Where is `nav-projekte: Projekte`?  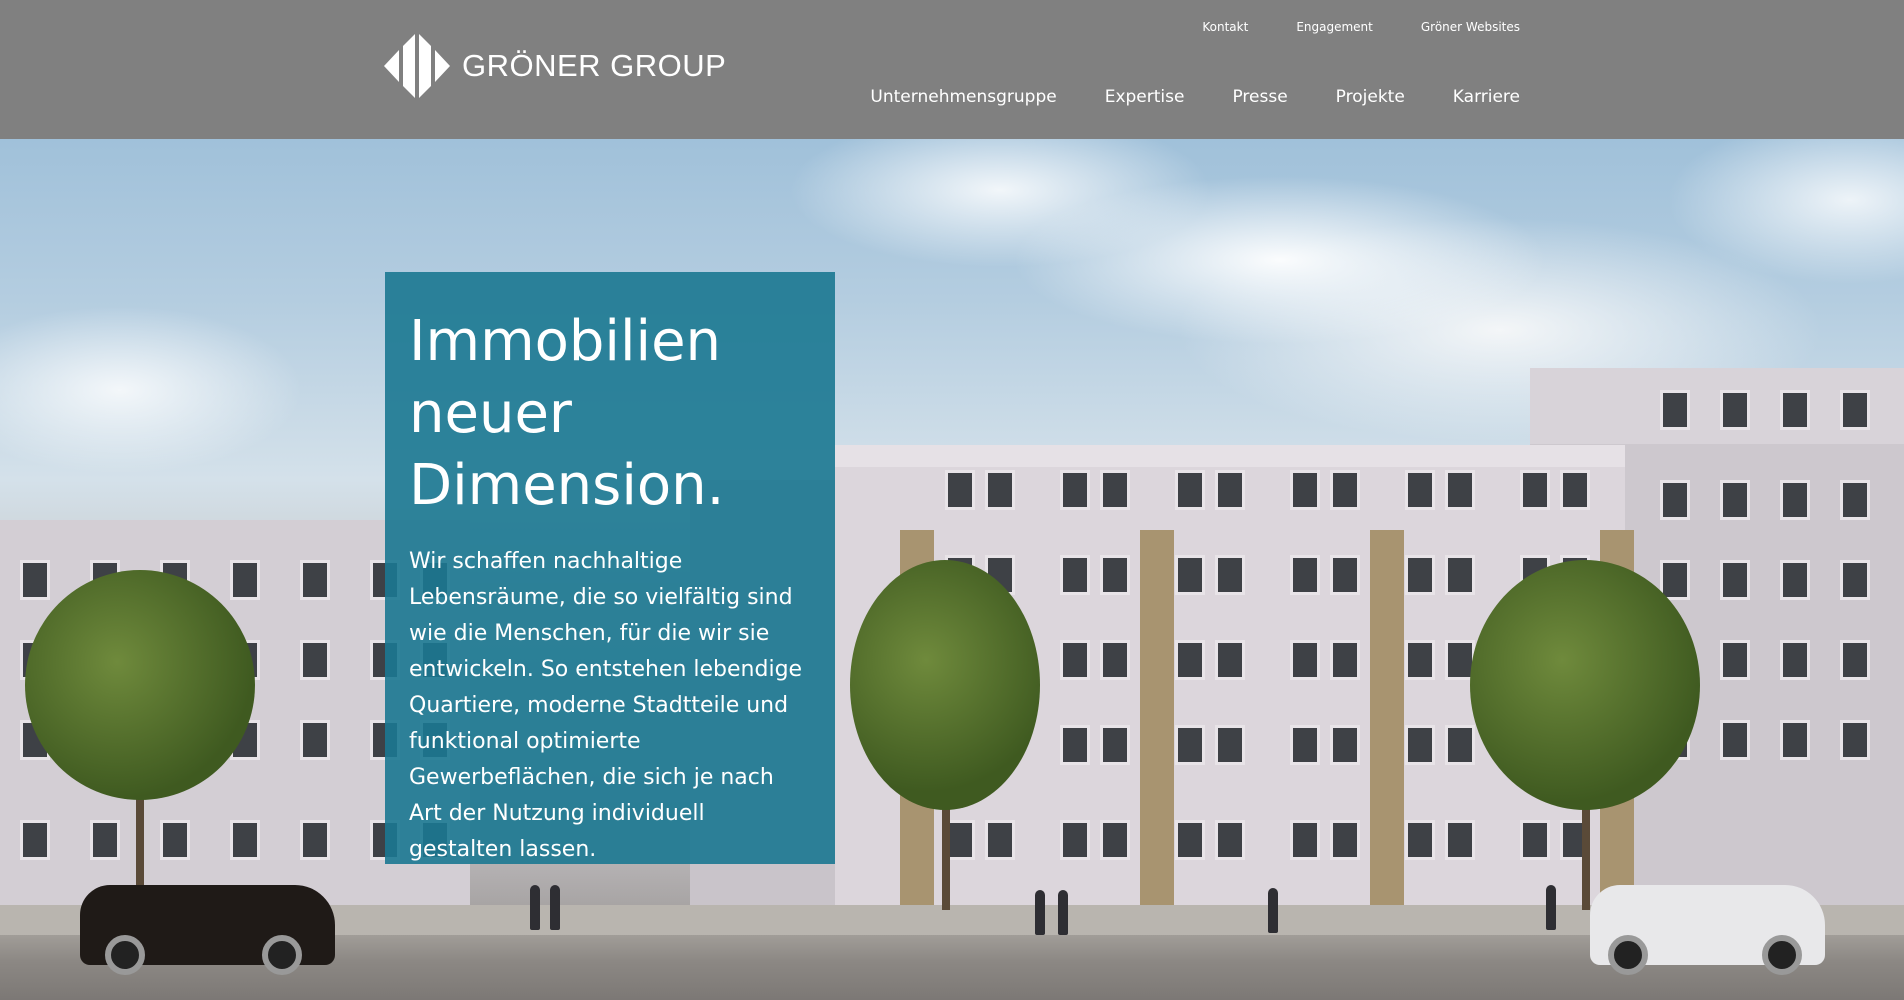 nav-projekte: Projekte is located at coordinates (1370, 97).